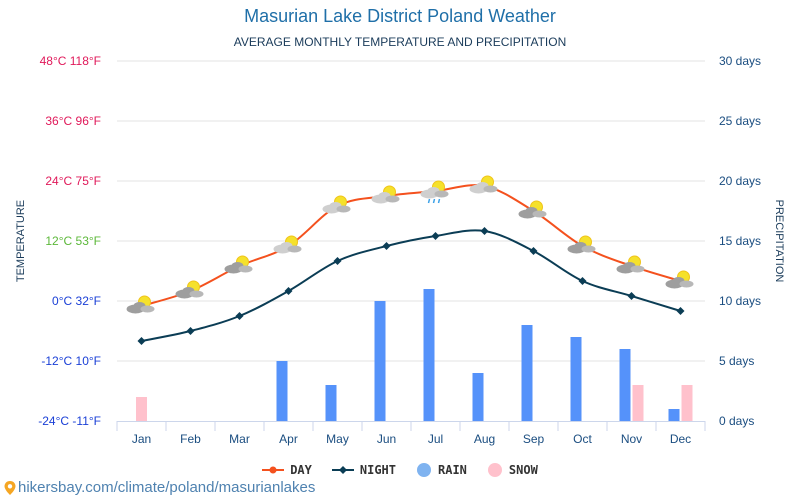 This screenshot has height=500, width=800. What do you see at coordinates (301, 470) in the screenshot?
I see `legend-label-day: DAY` at bounding box center [301, 470].